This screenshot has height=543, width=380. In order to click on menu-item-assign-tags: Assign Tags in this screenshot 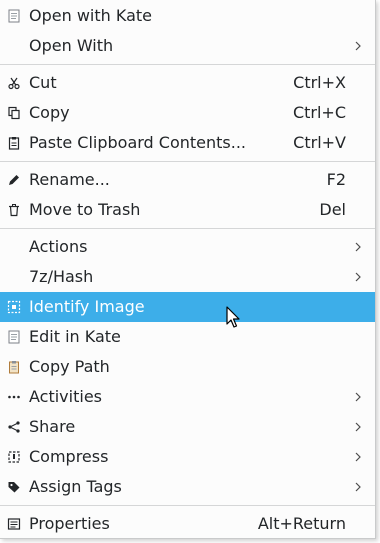, I will do `click(187, 487)`.